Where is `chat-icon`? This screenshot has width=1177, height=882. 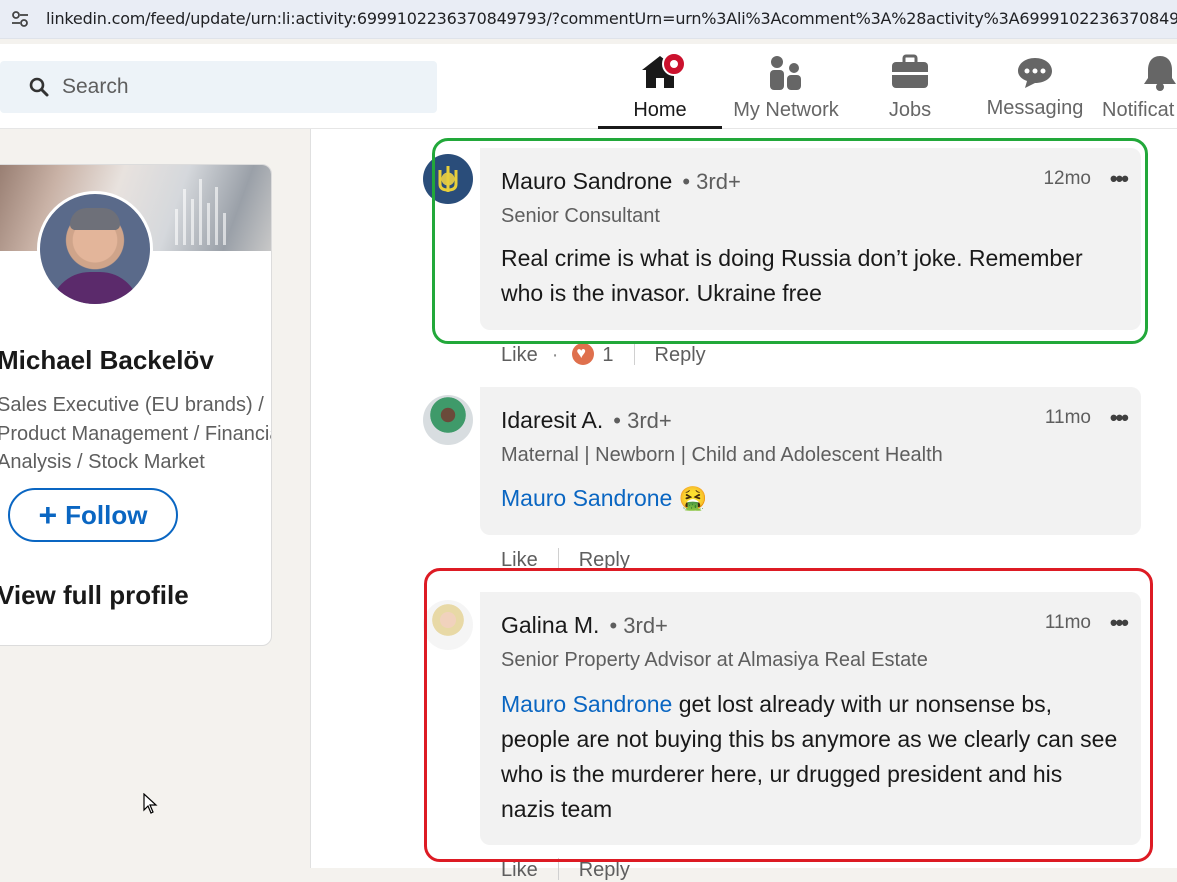
chat-icon is located at coordinates (1035, 73).